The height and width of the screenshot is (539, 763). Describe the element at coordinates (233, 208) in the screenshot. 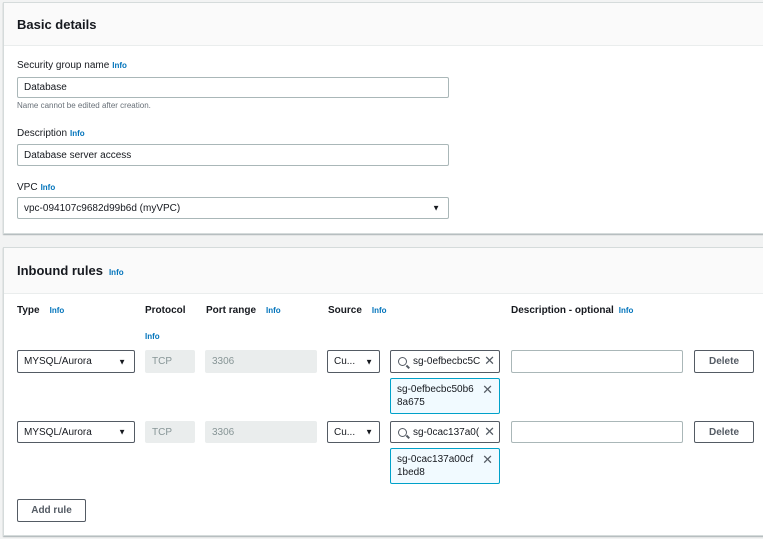

I see `vpc-select: vpc-094107c9682d99b6d (myVPC) ▼` at that location.